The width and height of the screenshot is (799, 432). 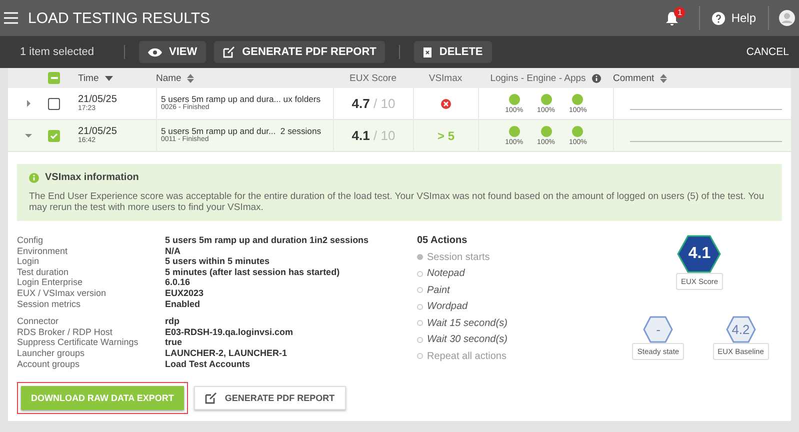 I want to click on detail-label: Login, so click(x=28, y=261).